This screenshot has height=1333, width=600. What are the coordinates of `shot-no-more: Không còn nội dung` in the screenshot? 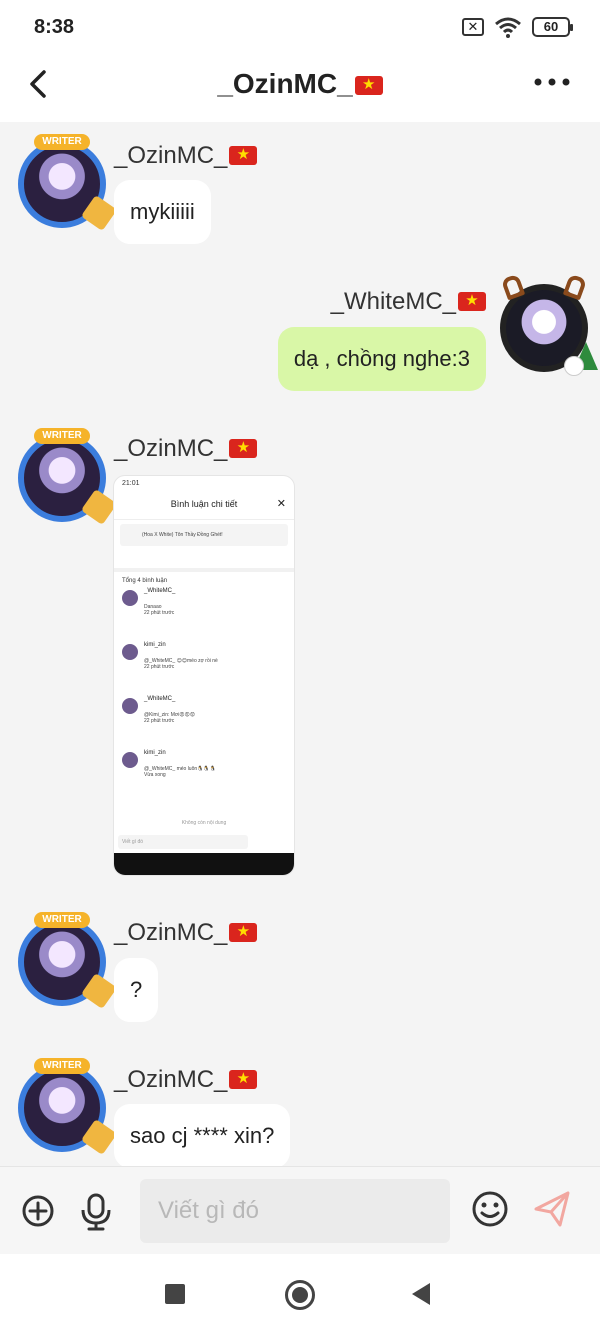 It's located at (204, 823).